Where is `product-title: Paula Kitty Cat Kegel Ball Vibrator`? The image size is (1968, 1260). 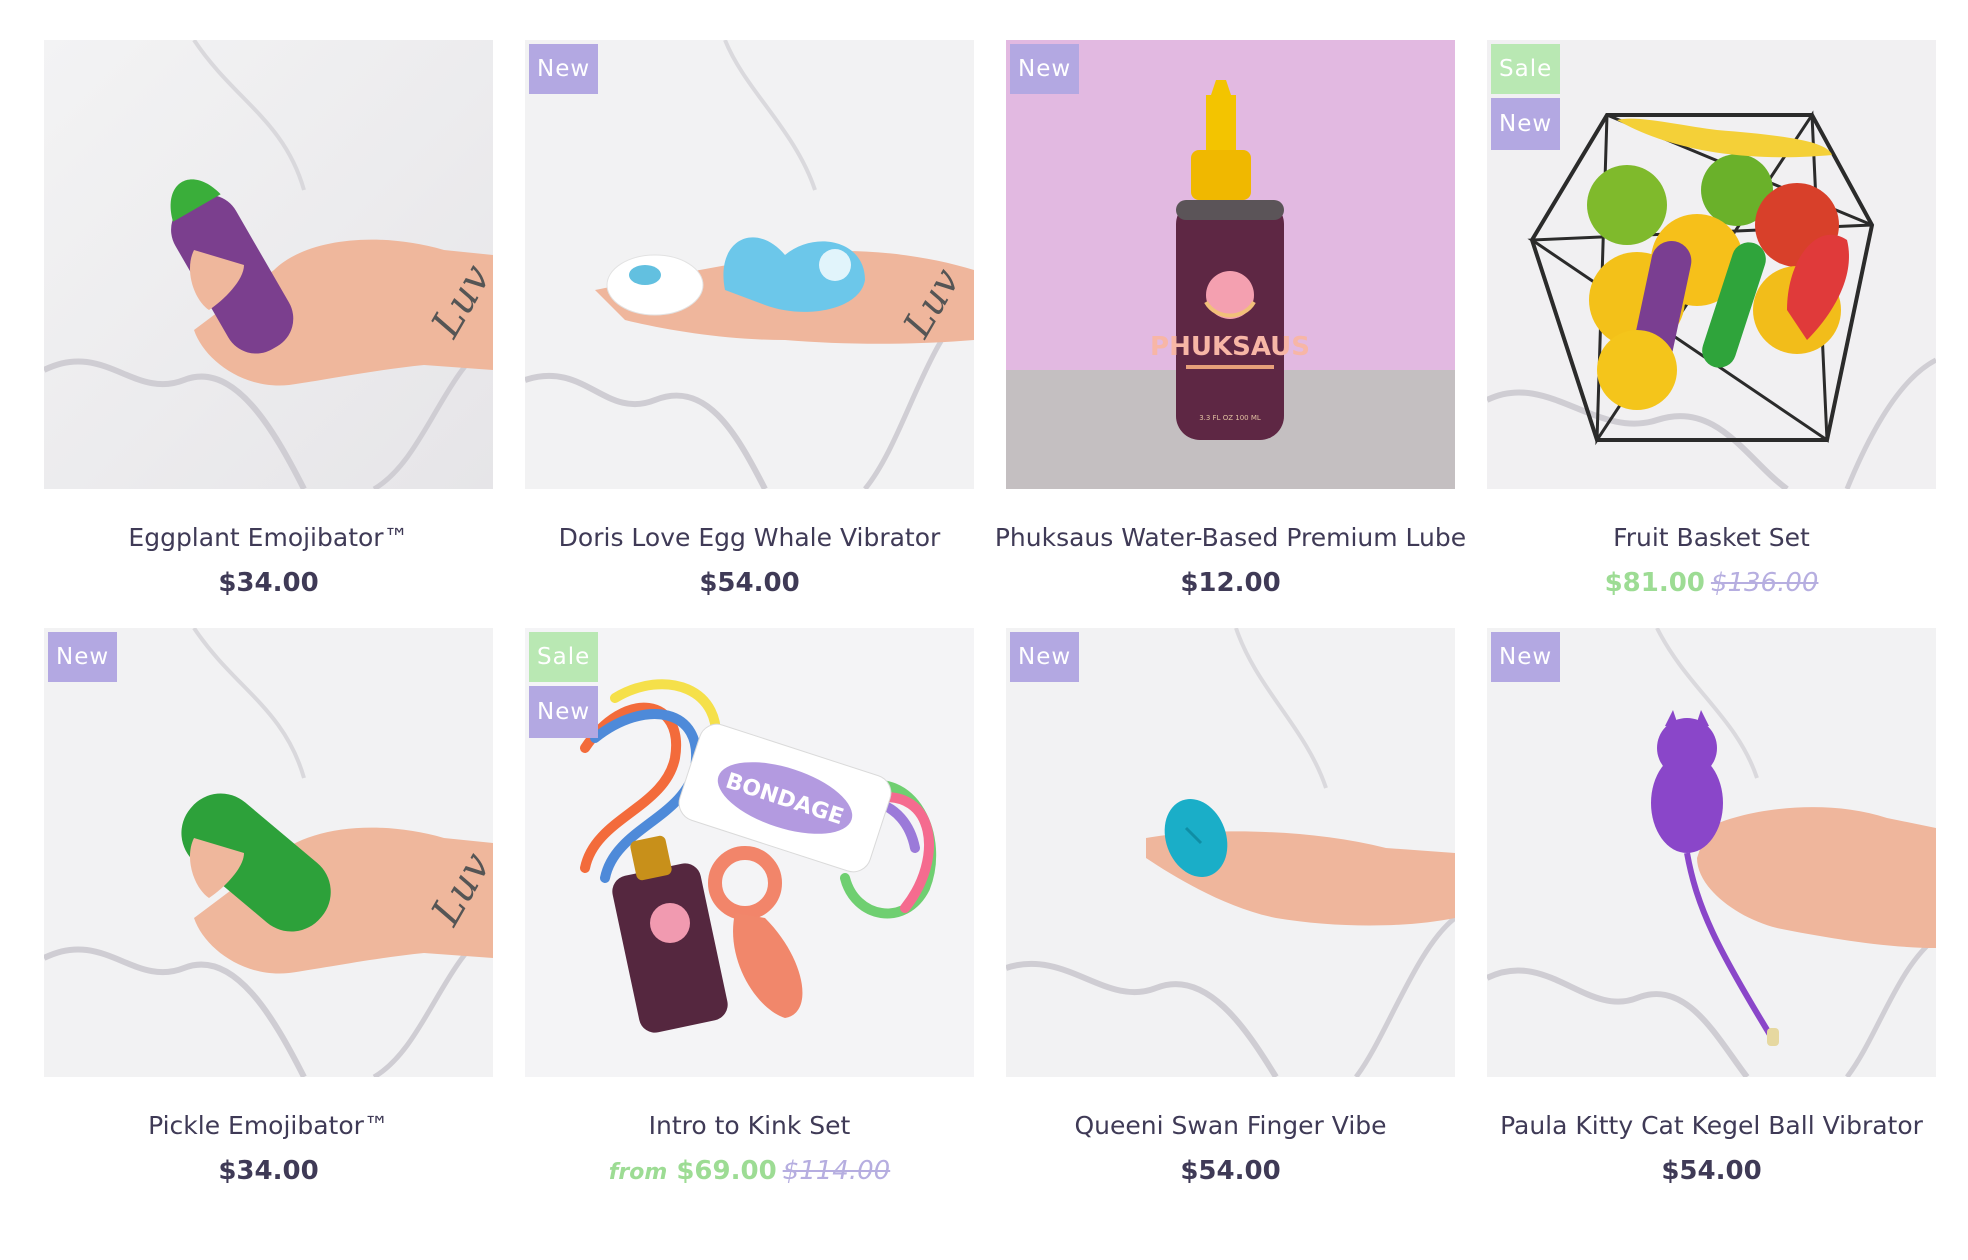
product-title: Paula Kitty Cat Kegel Ball Vibrator is located at coordinates (1711, 1125).